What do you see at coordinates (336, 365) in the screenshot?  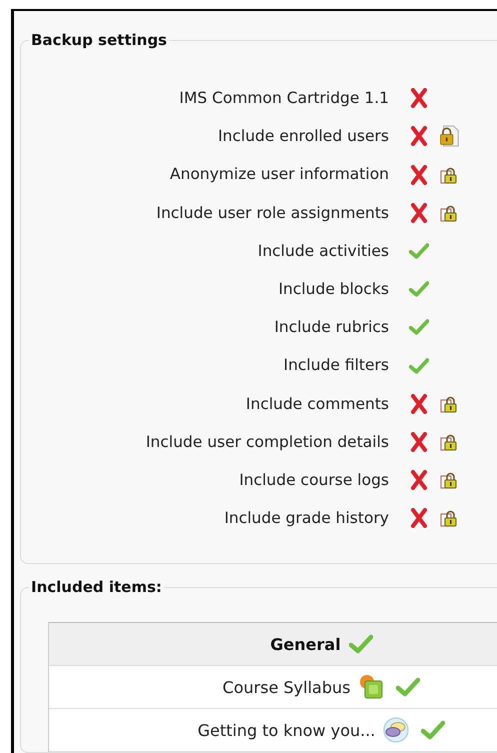 I see `setting-label: Include filters` at bounding box center [336, 365].